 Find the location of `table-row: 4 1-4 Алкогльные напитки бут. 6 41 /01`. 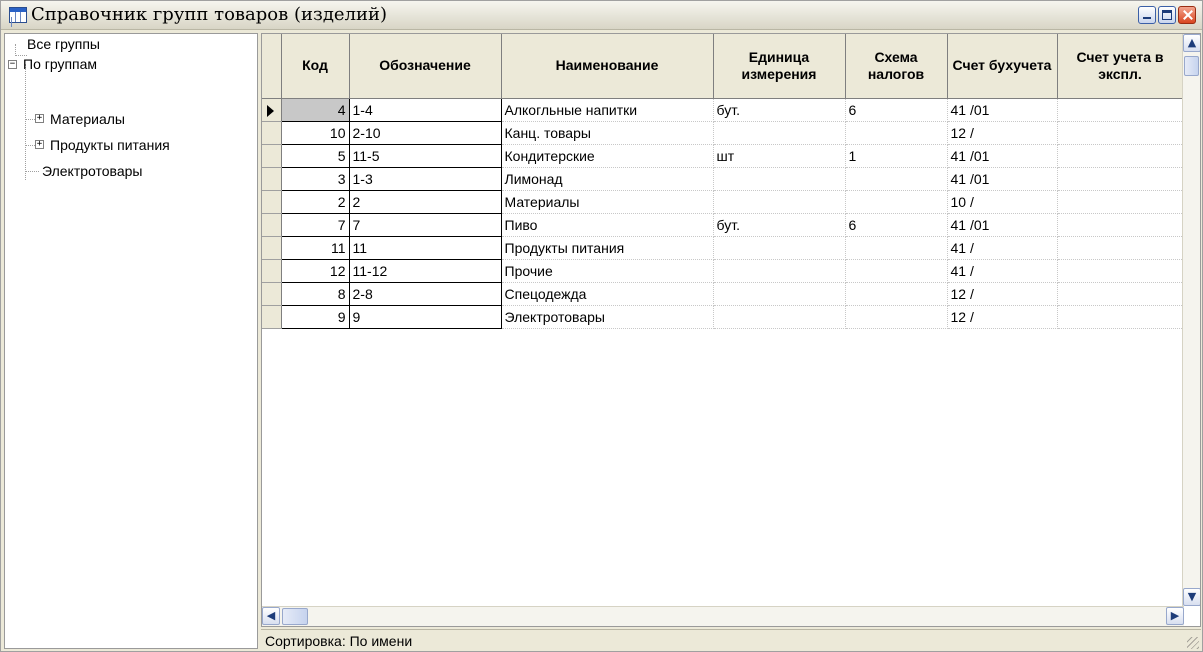

table-row: 4 1-4 Алкогльные напитки бут. 6 41 /01 is located at coordinates (723, 110).